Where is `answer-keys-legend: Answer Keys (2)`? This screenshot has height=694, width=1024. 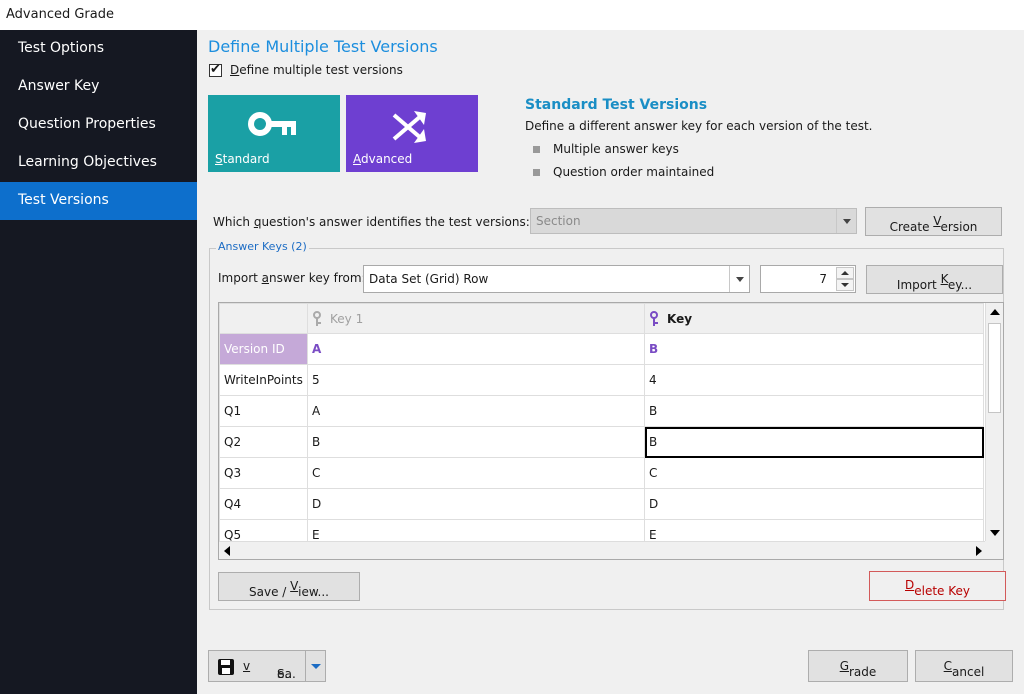 answer-keys-legend: Answer Keys (2) is located at coordinates (262, 246).